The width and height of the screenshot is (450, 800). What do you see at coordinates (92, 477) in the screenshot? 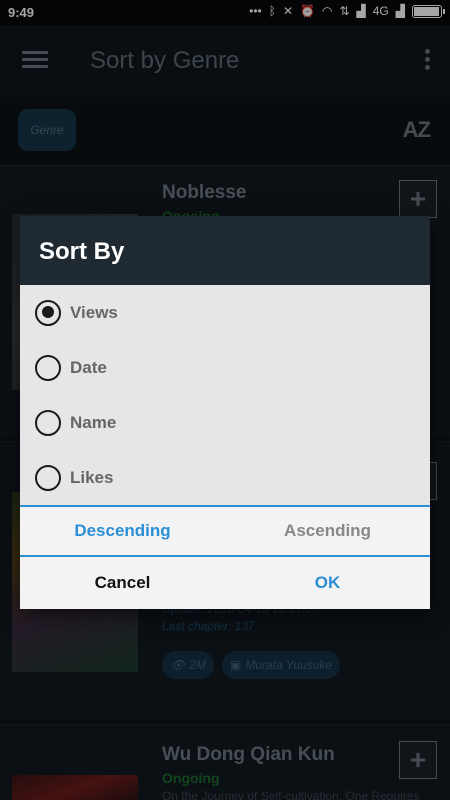
I see `option-label: Likes` at bounding box center [92, 477].